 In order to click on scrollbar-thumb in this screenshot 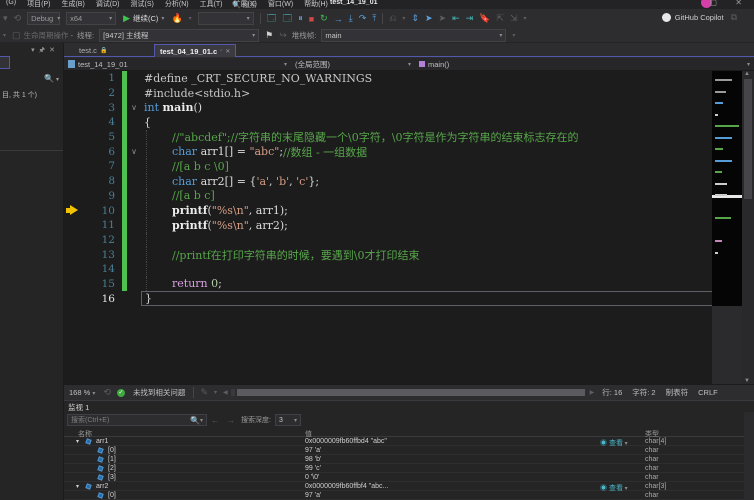, I will do `click(748, 139)`.